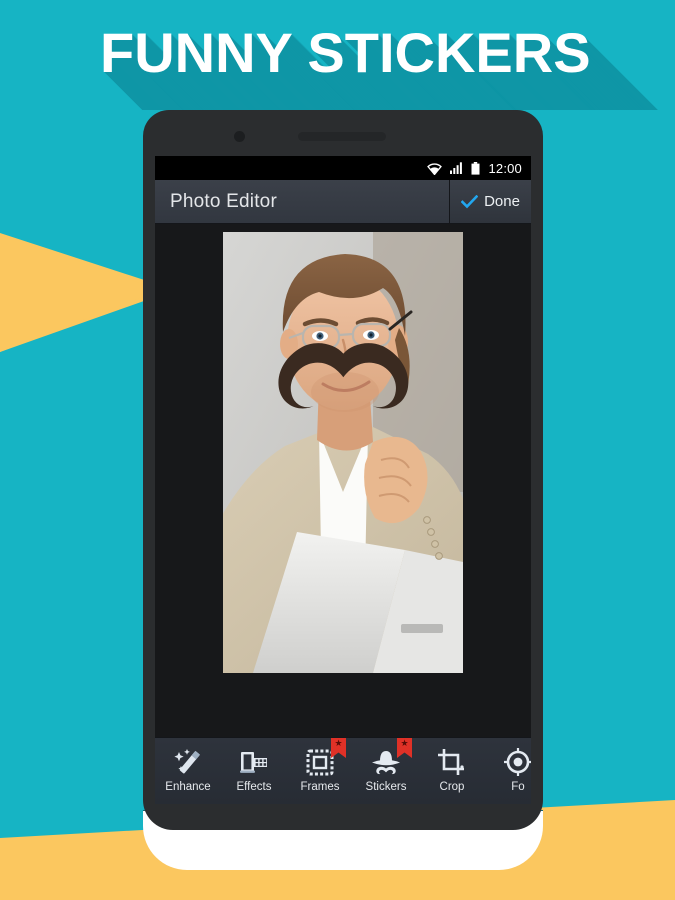  I want to click on magic-wand-icon, so click(188, 762).